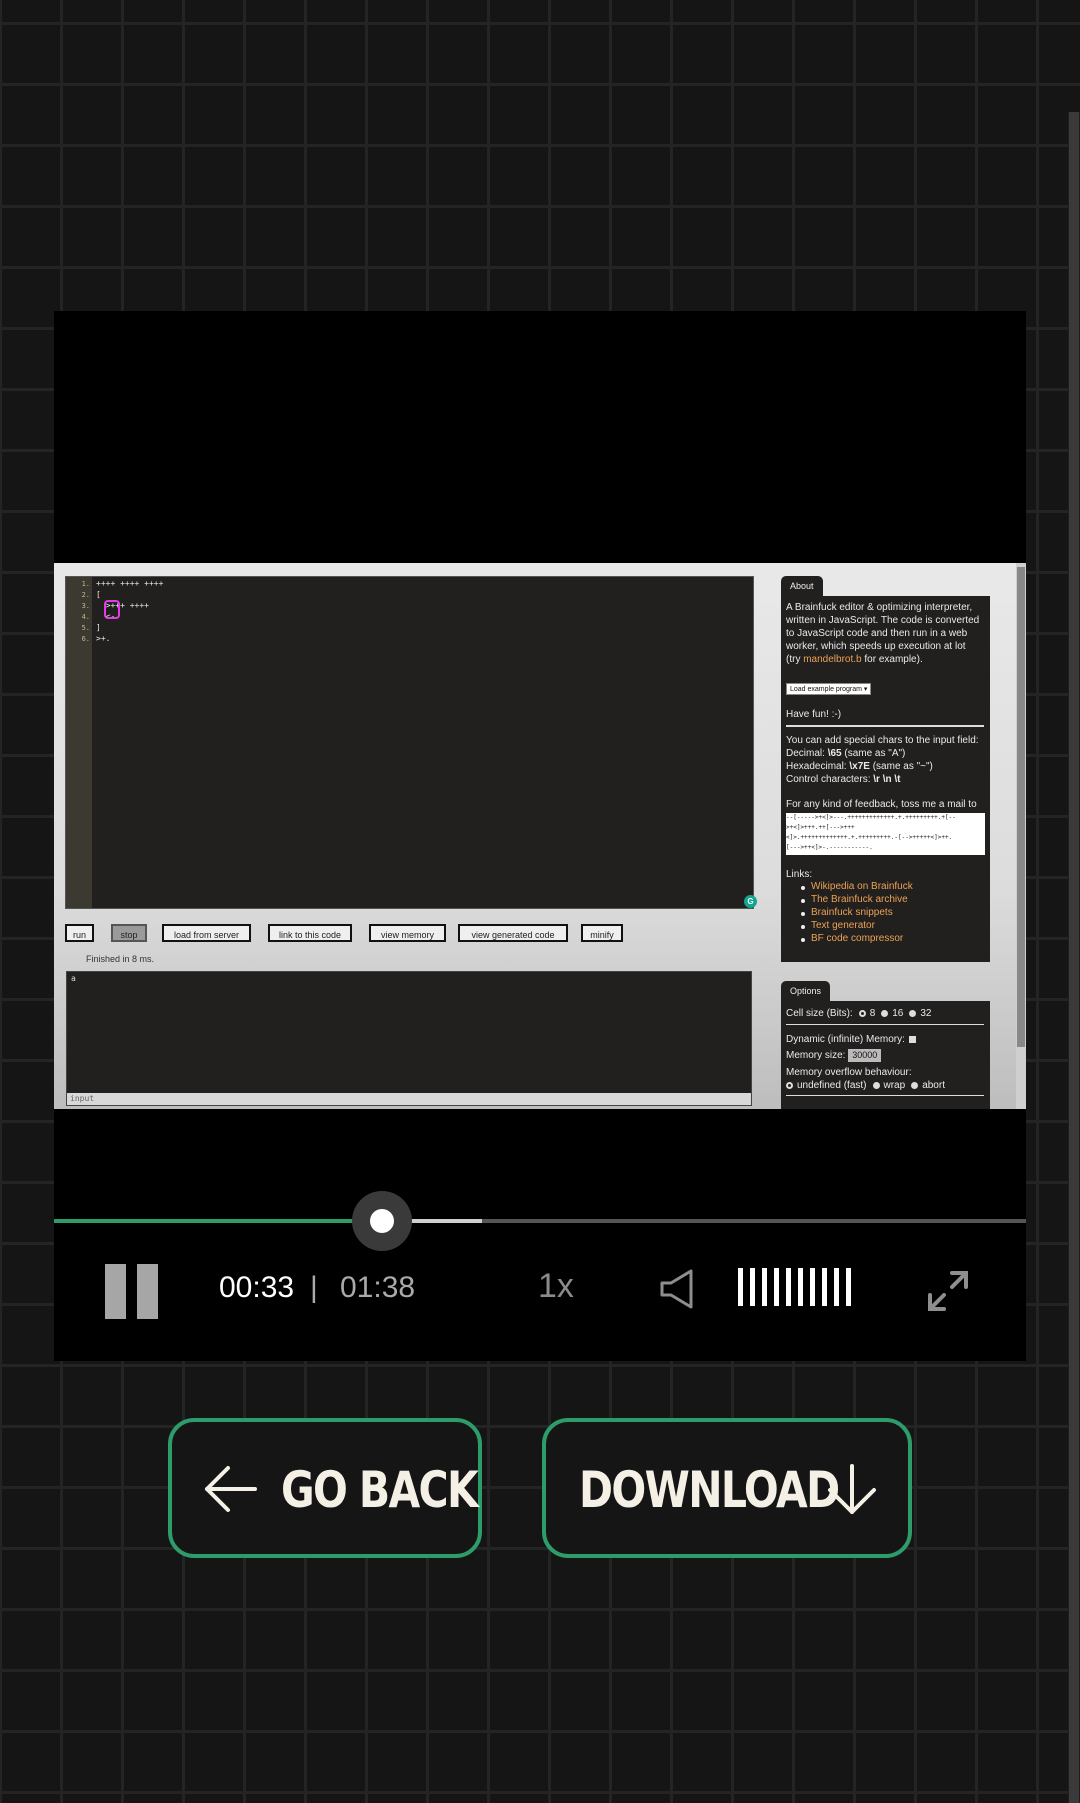 The height and width of the screenshot is (1803, 1080). Describe the element at coordinates (933, 1085) in the screenshot. I see `overflow-abort: abort` at that location.